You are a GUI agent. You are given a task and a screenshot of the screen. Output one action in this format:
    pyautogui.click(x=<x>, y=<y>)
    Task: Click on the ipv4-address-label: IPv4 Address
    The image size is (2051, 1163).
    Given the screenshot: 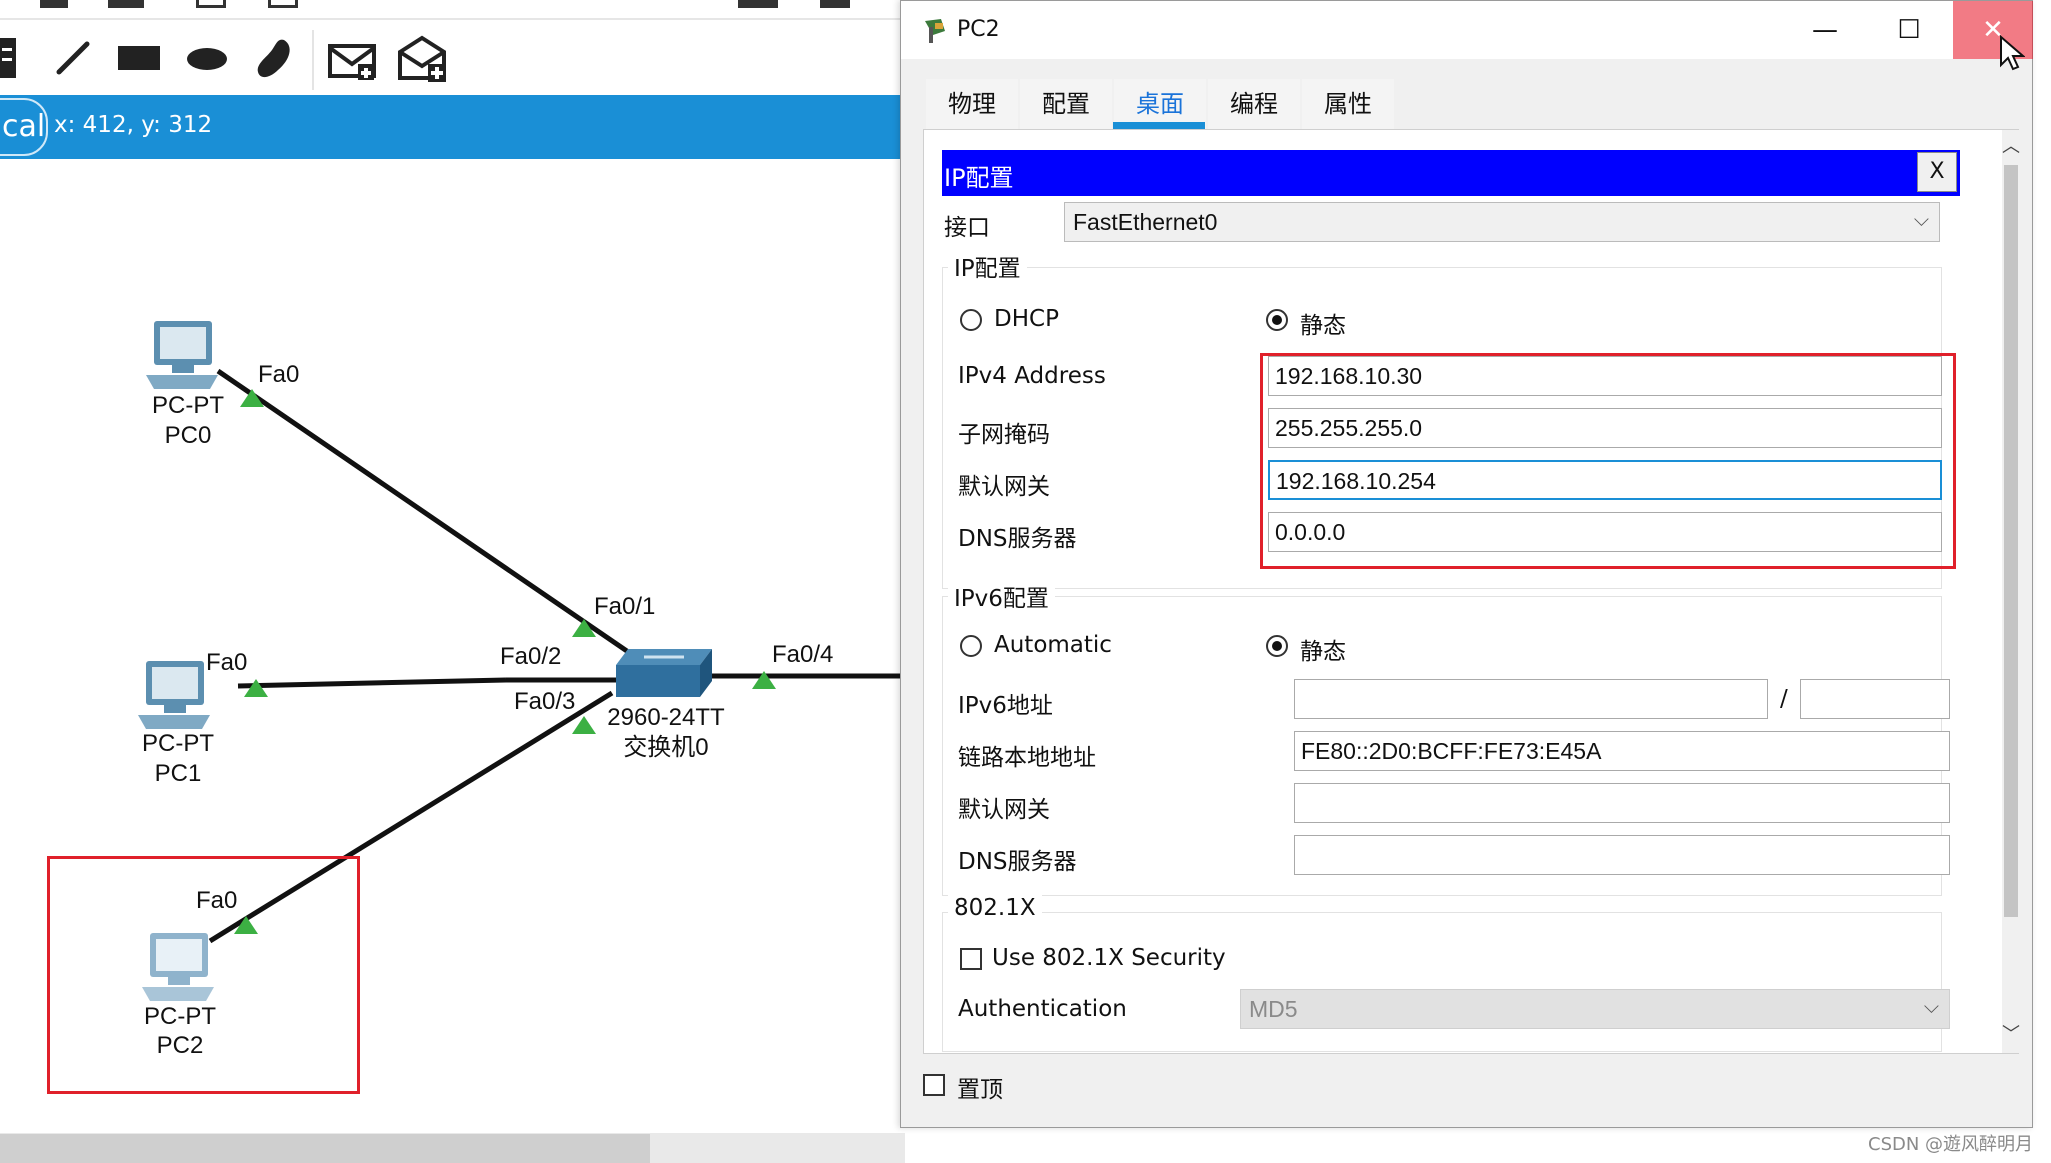 What is the action you would take?
    pyautogui.click(x=1032, y=376)
    